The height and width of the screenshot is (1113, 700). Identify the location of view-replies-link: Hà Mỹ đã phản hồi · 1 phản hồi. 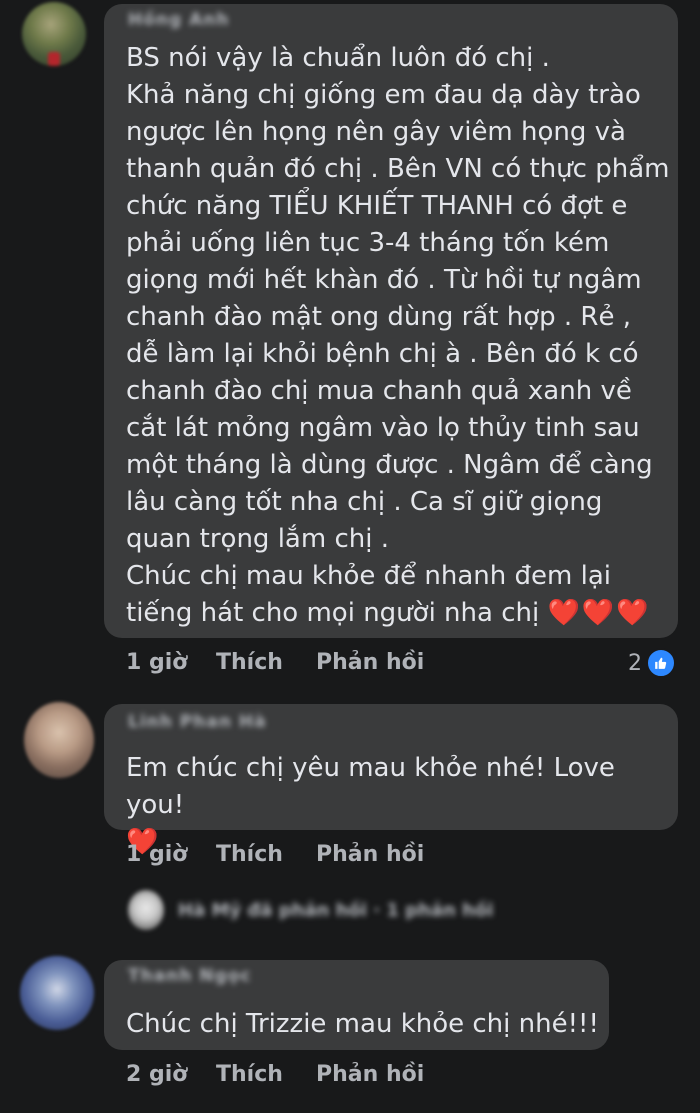
(310, 910).